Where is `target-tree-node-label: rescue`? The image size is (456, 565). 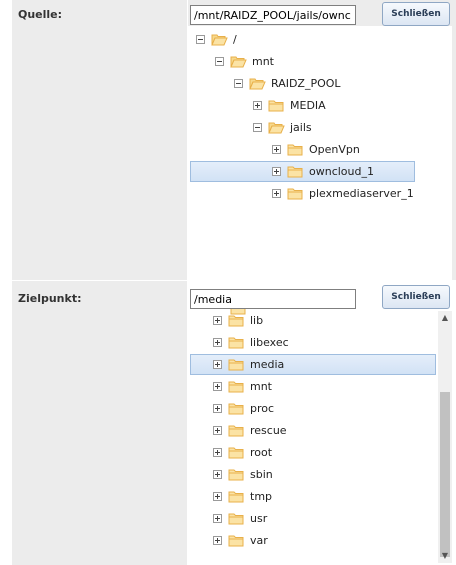 target-tree-node-label: rescue is located at coordinates (268, 430).